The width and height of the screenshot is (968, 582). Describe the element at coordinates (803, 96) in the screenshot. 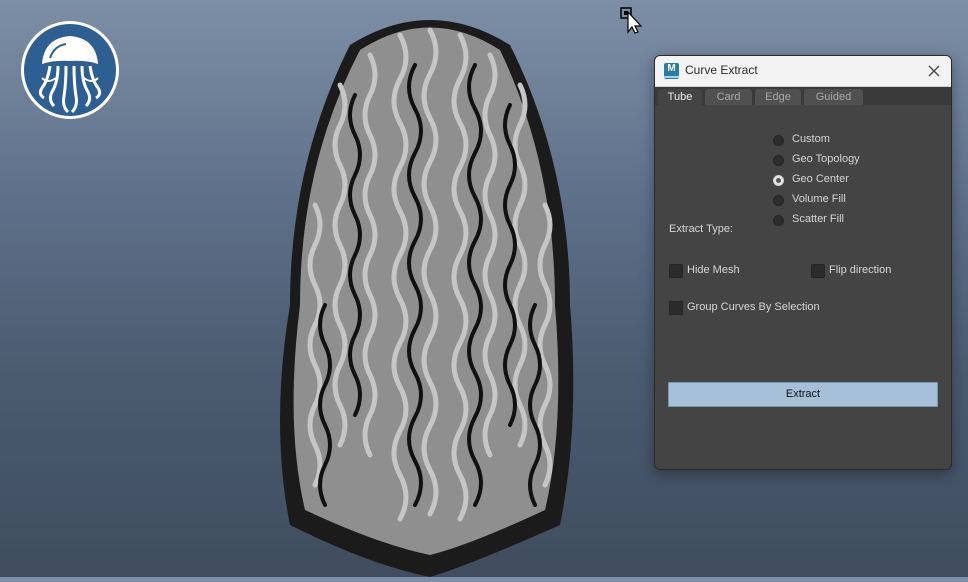

I see `tab-bar: Tube Card Edge Guided` at that location.